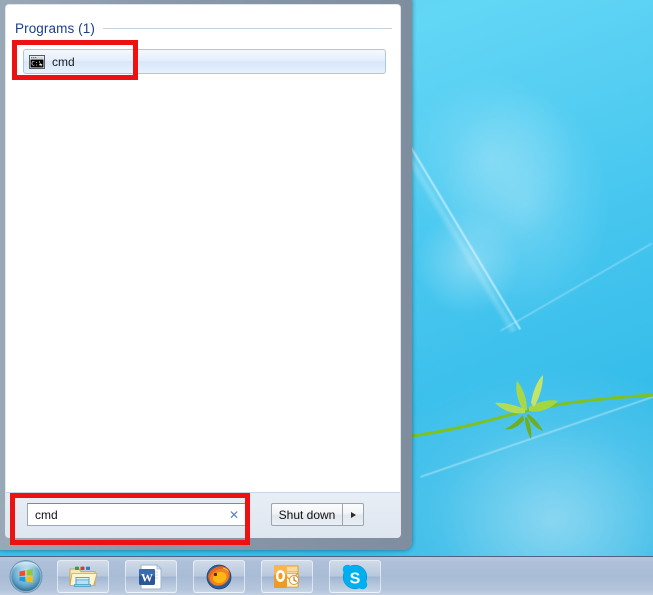 Image resolution: width=653 pixels, height=595 pixels. I want to click on taskbar-item-skype: S, so click(355, 576).